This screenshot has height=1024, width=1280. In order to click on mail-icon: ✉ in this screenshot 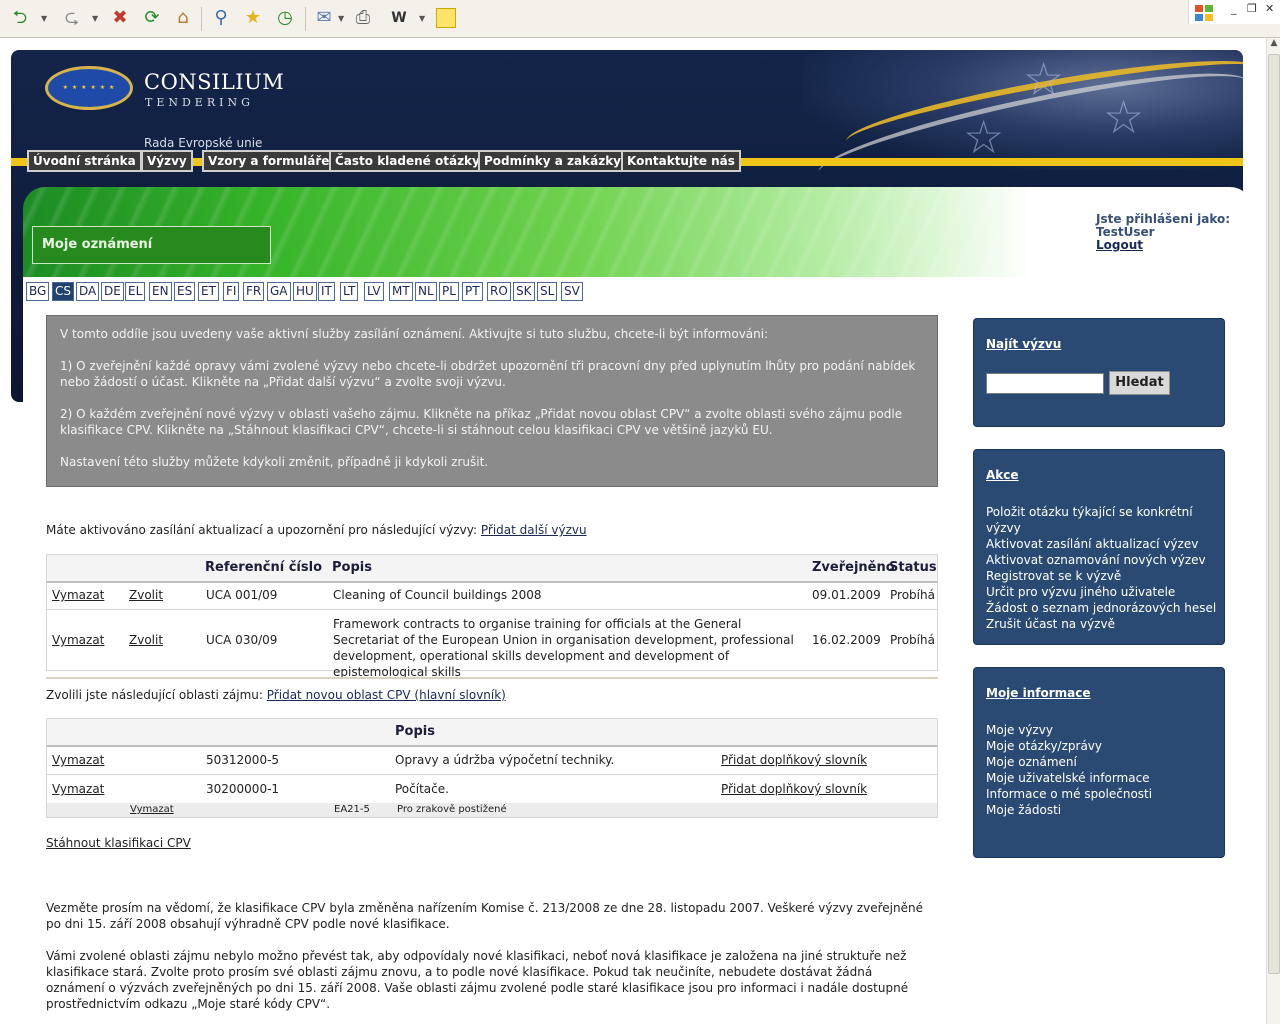, I will do `click(324, 18)`.